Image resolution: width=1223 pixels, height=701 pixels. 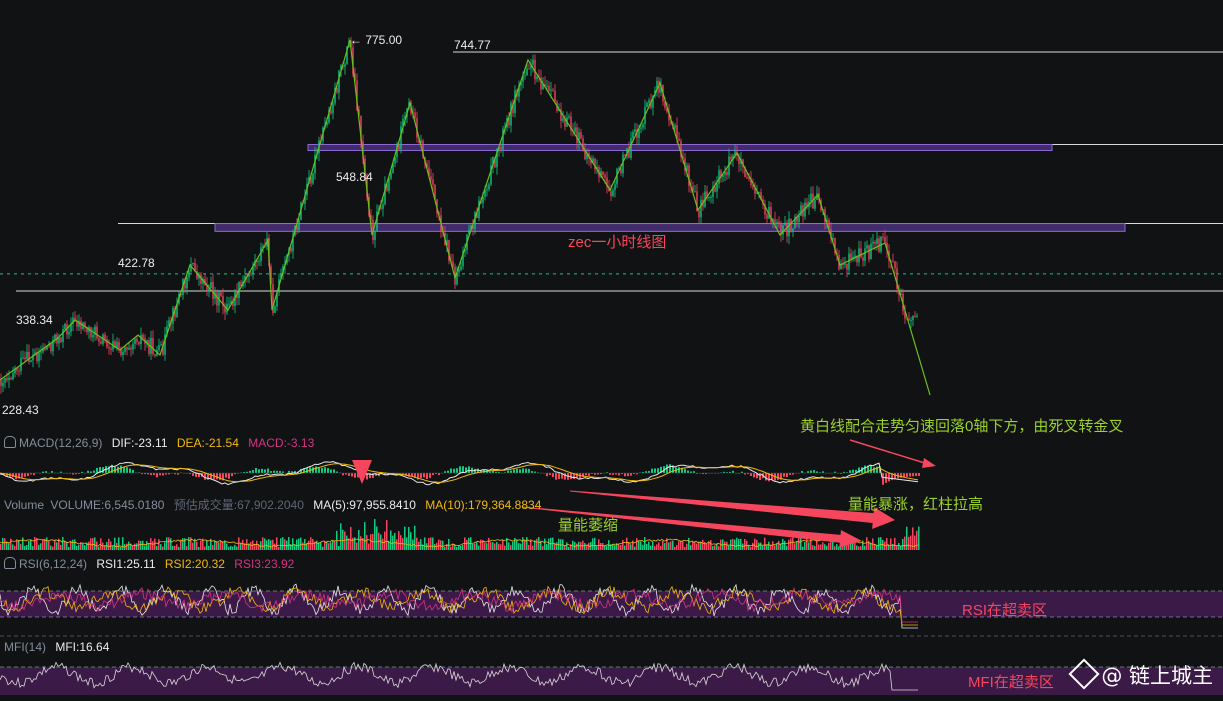 I want to click on mfi-name: MFI(14), so click(x=25, y=647).